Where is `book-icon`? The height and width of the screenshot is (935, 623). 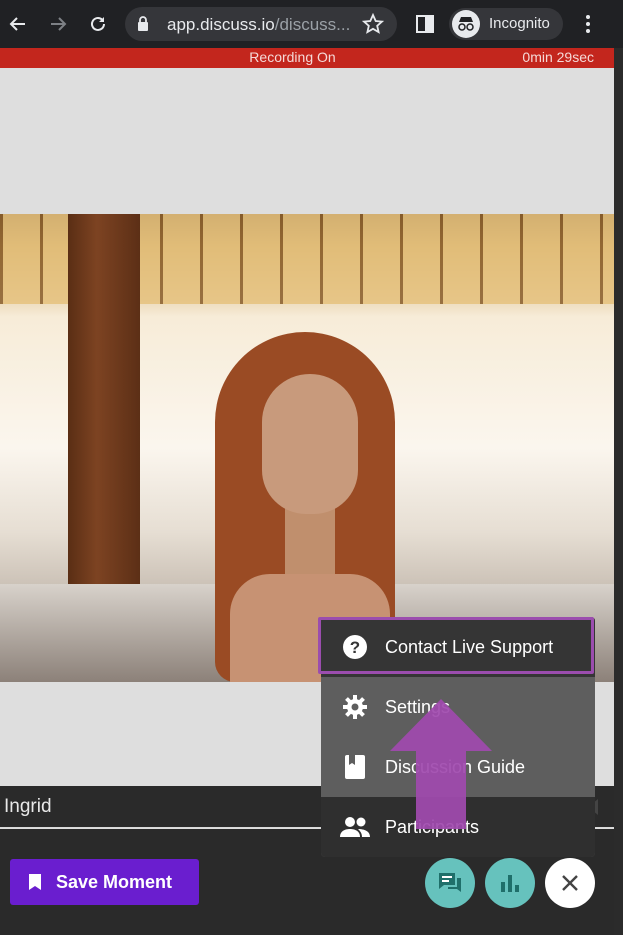 book-icon is located at coordinates (355, 767).